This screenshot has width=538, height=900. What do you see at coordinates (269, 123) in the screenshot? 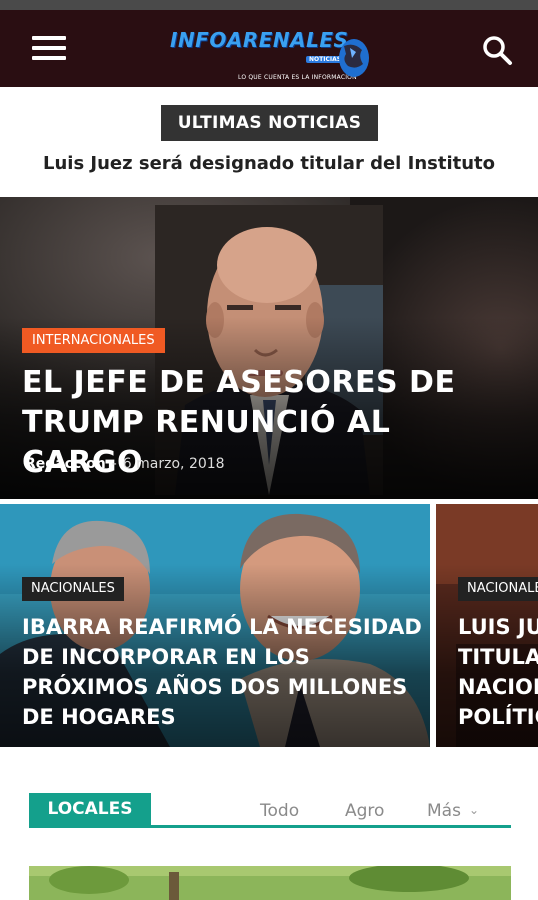
I see `latest-news-label: ULTIMAS NOTICIAS` at bounding box center [269, 123].